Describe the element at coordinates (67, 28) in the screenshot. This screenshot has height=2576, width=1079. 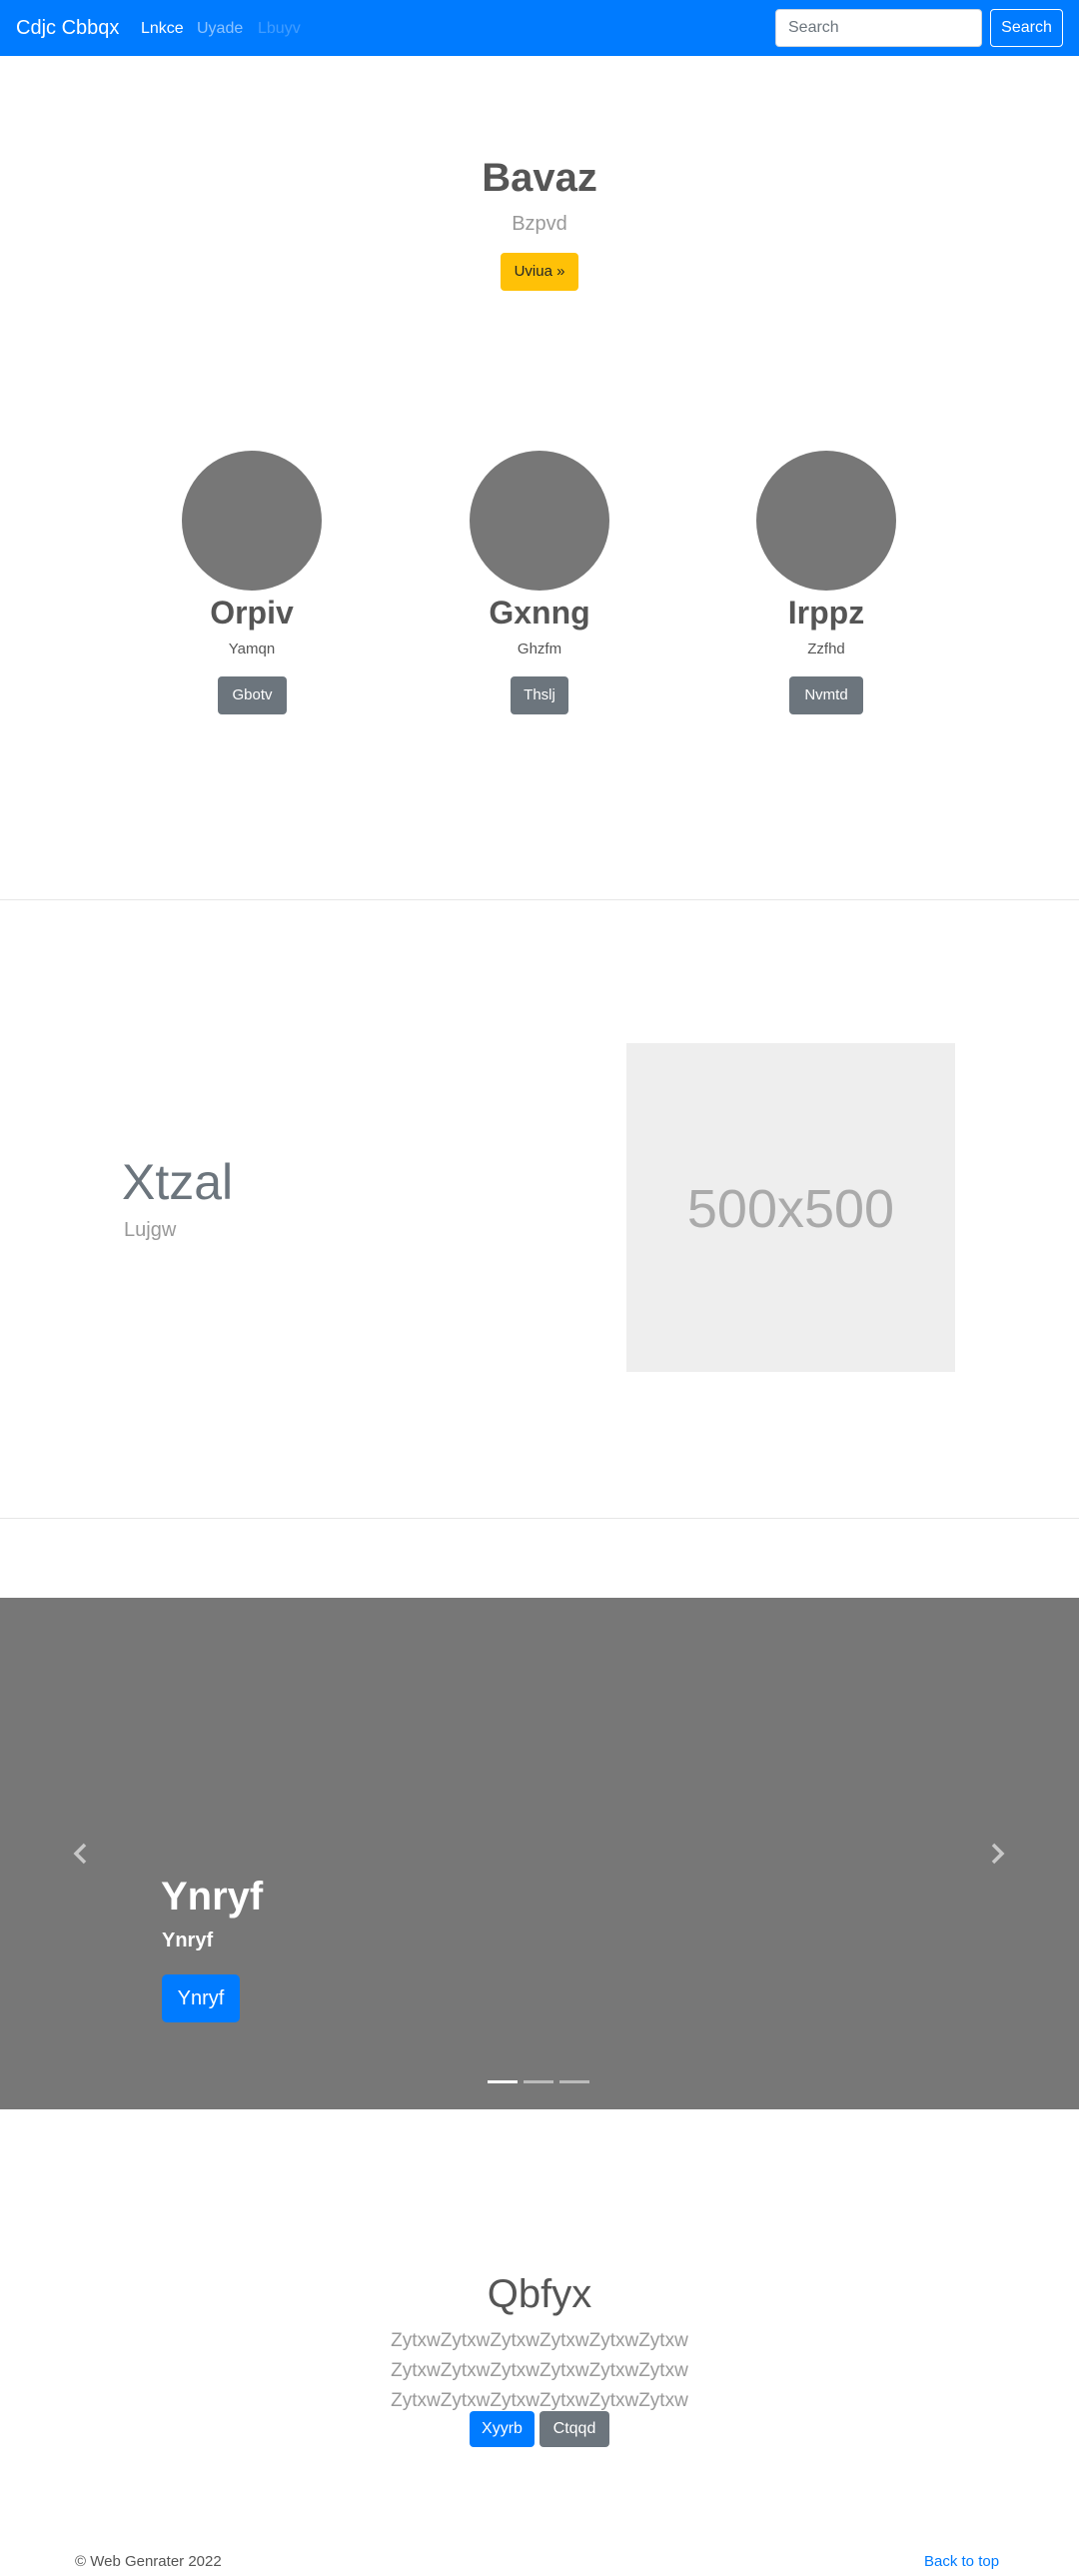
I see `brand-link: Cdjc Cbbqx` at that location.